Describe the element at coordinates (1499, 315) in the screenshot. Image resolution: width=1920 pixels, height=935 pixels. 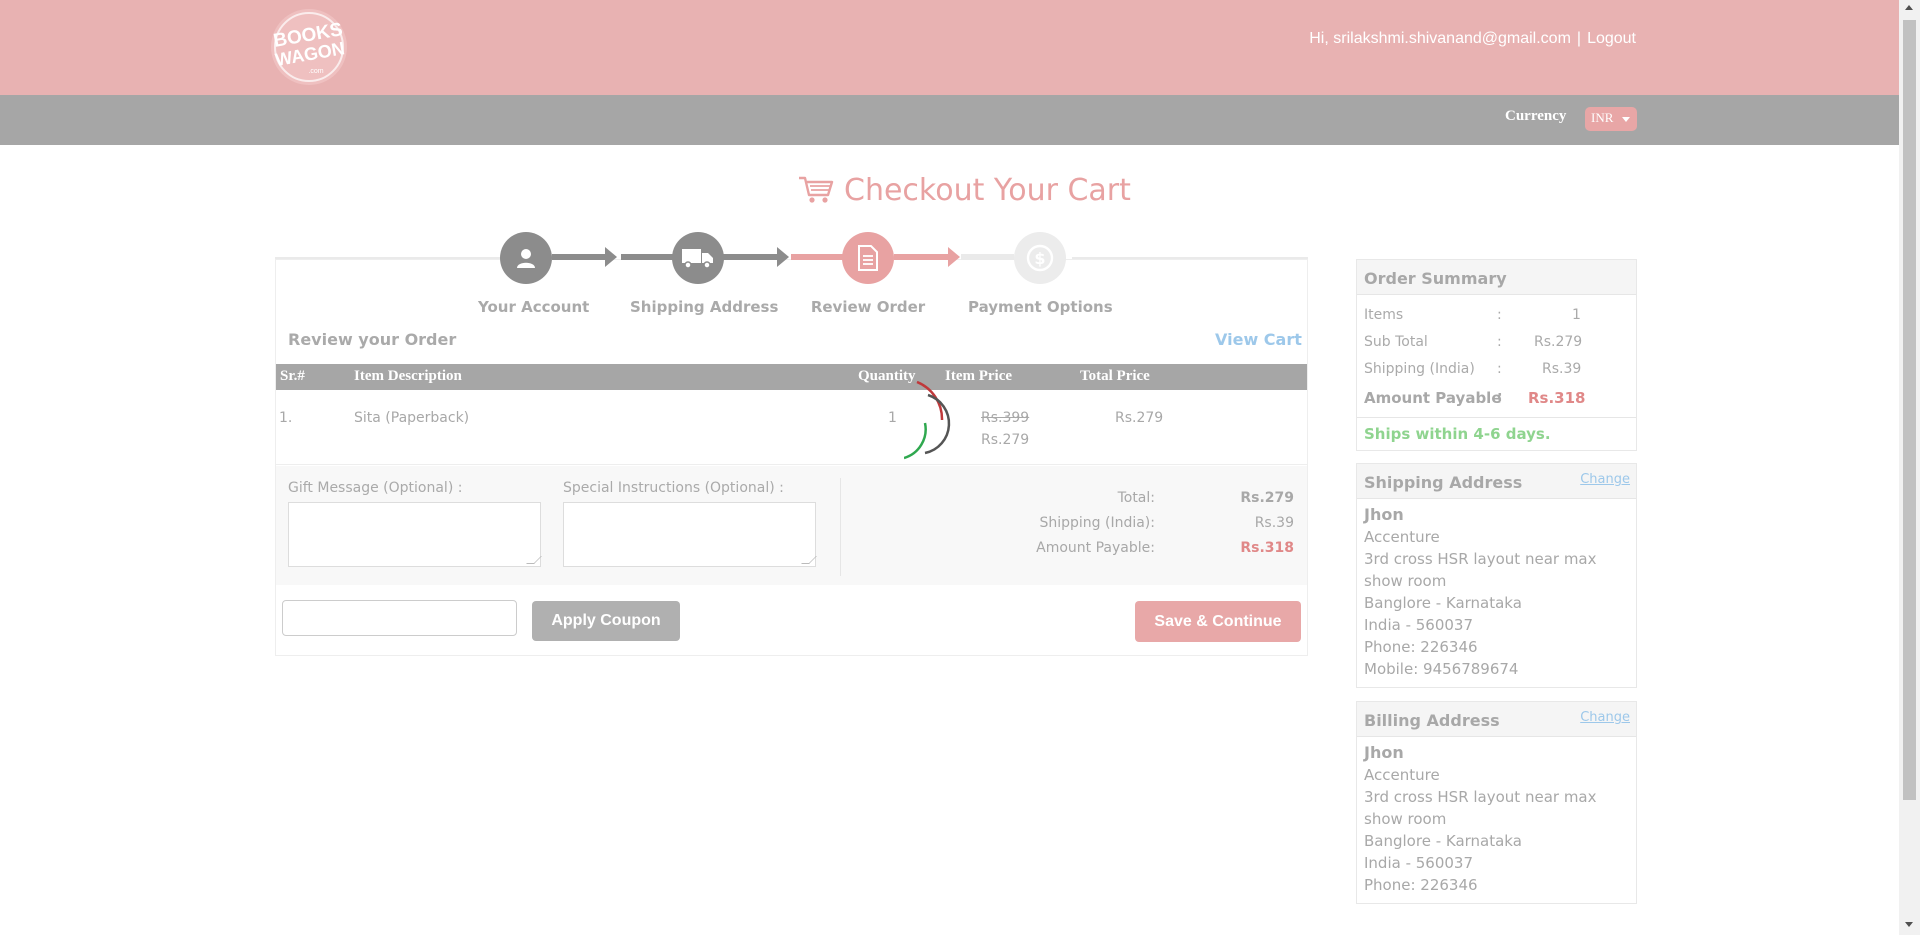
I see `summary-items-colon: :` at that location.